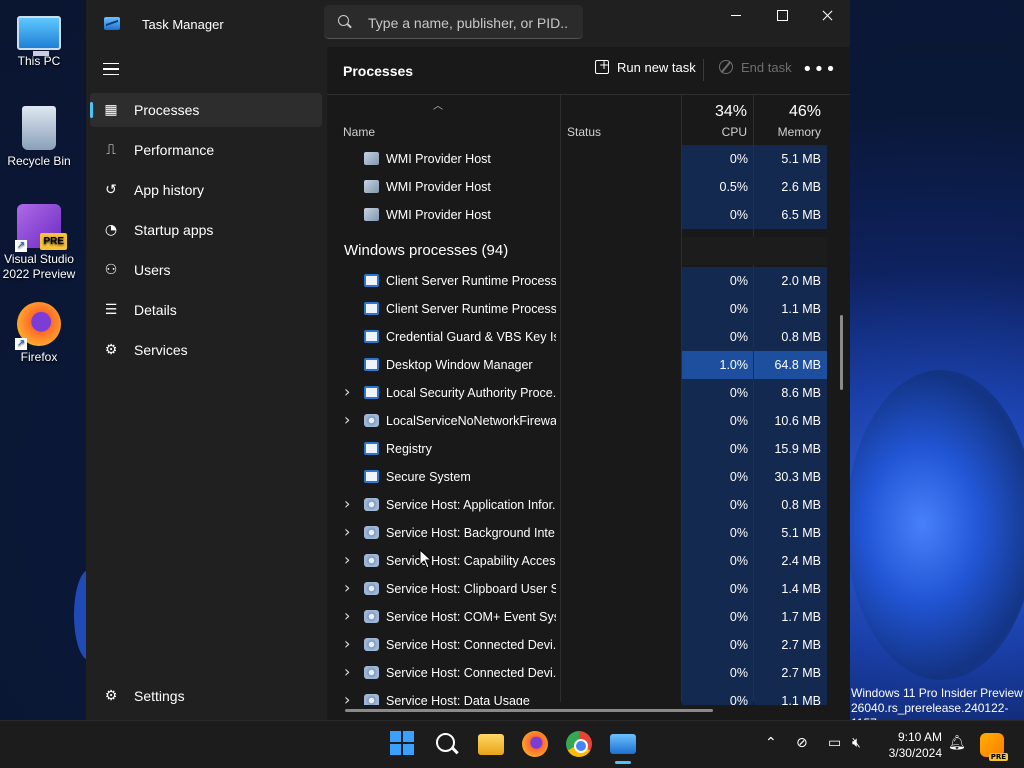 The width and height of the screenshot is (1024, 768). I want to click on table-row: WMI Provider Host 0% 5.1 MB, so click(577, 159).